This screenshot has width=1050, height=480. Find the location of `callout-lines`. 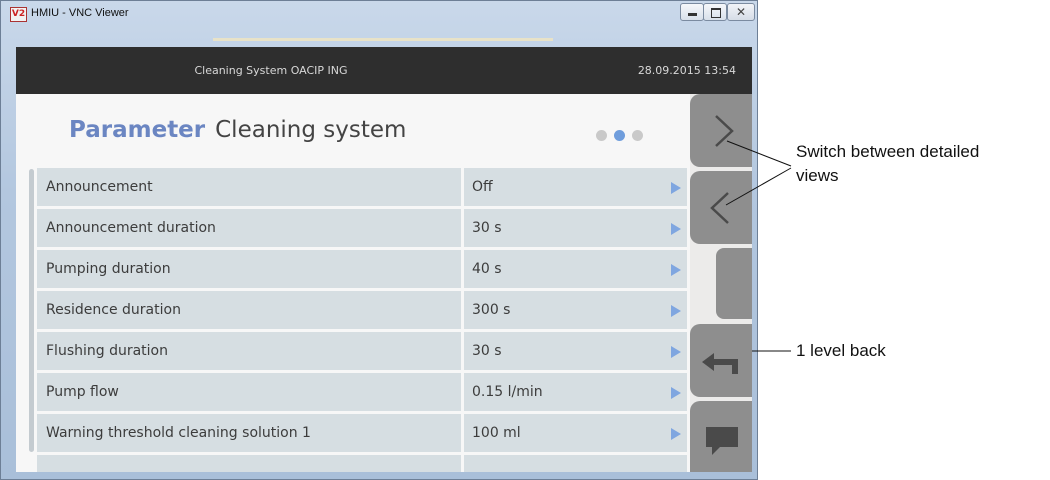

callout-lines is located at coordinates (758, 246).